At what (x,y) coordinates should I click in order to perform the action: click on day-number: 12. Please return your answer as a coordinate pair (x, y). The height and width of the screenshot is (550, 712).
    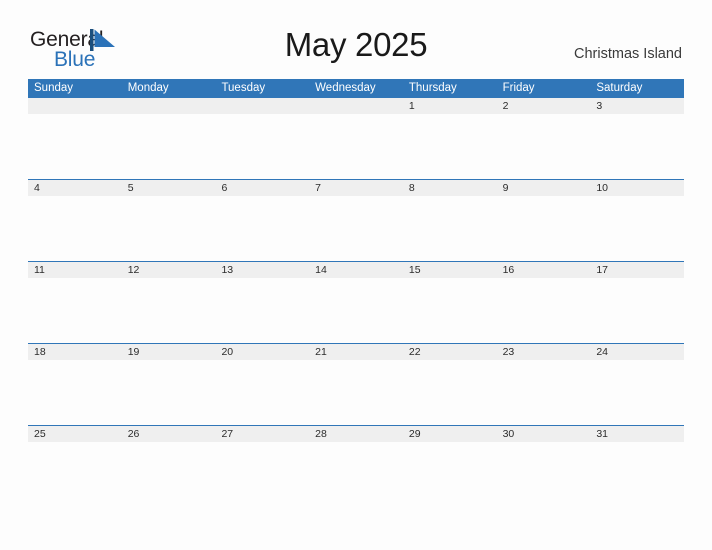
    Looking at the image, I should click on (169, 270).